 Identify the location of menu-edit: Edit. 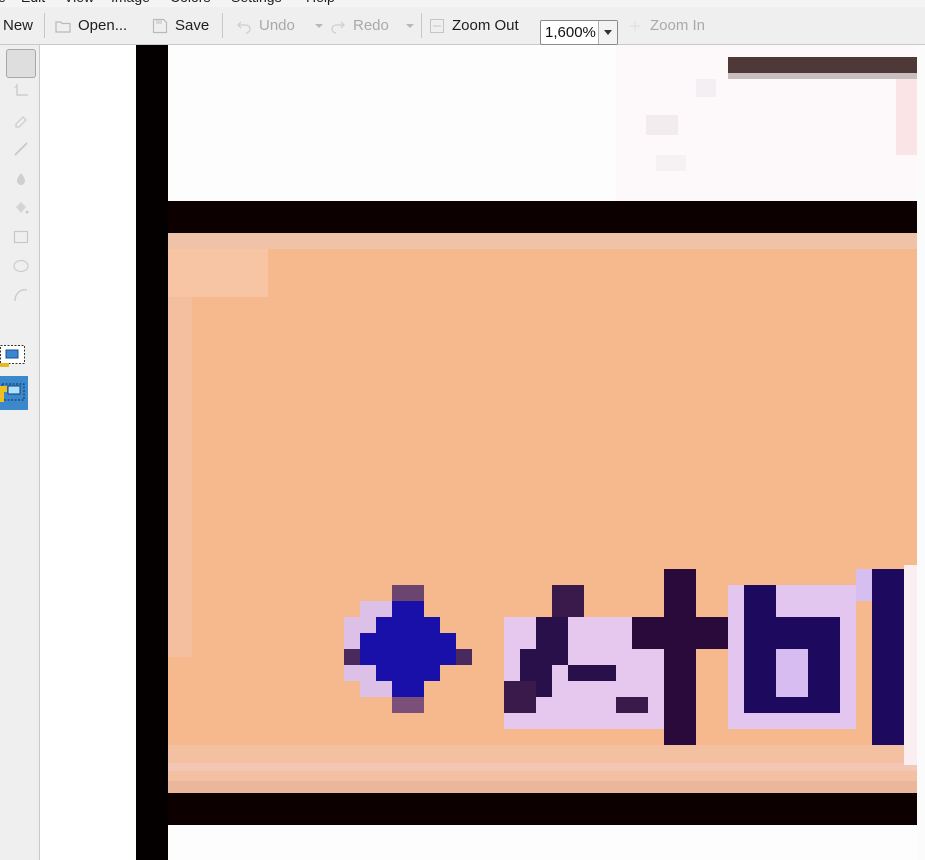
(33, 2).